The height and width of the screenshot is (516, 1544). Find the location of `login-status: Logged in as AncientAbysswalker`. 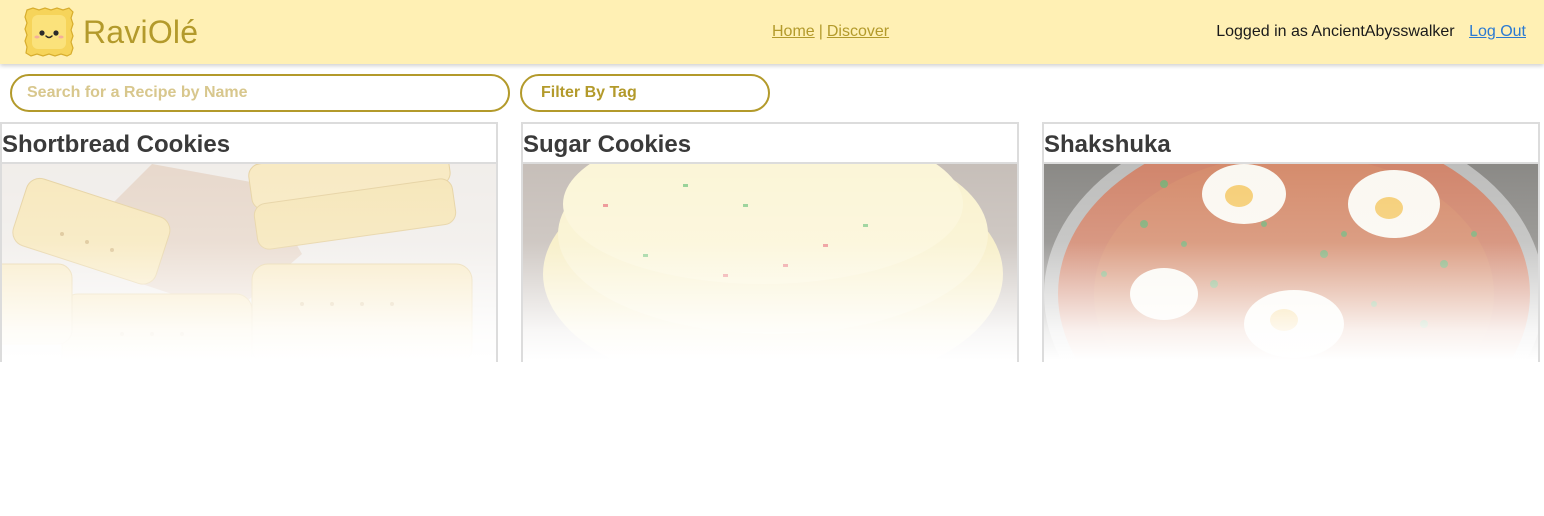

login-status: Logged in as AncientAbysswalker is located at coordinates (1335, 31).